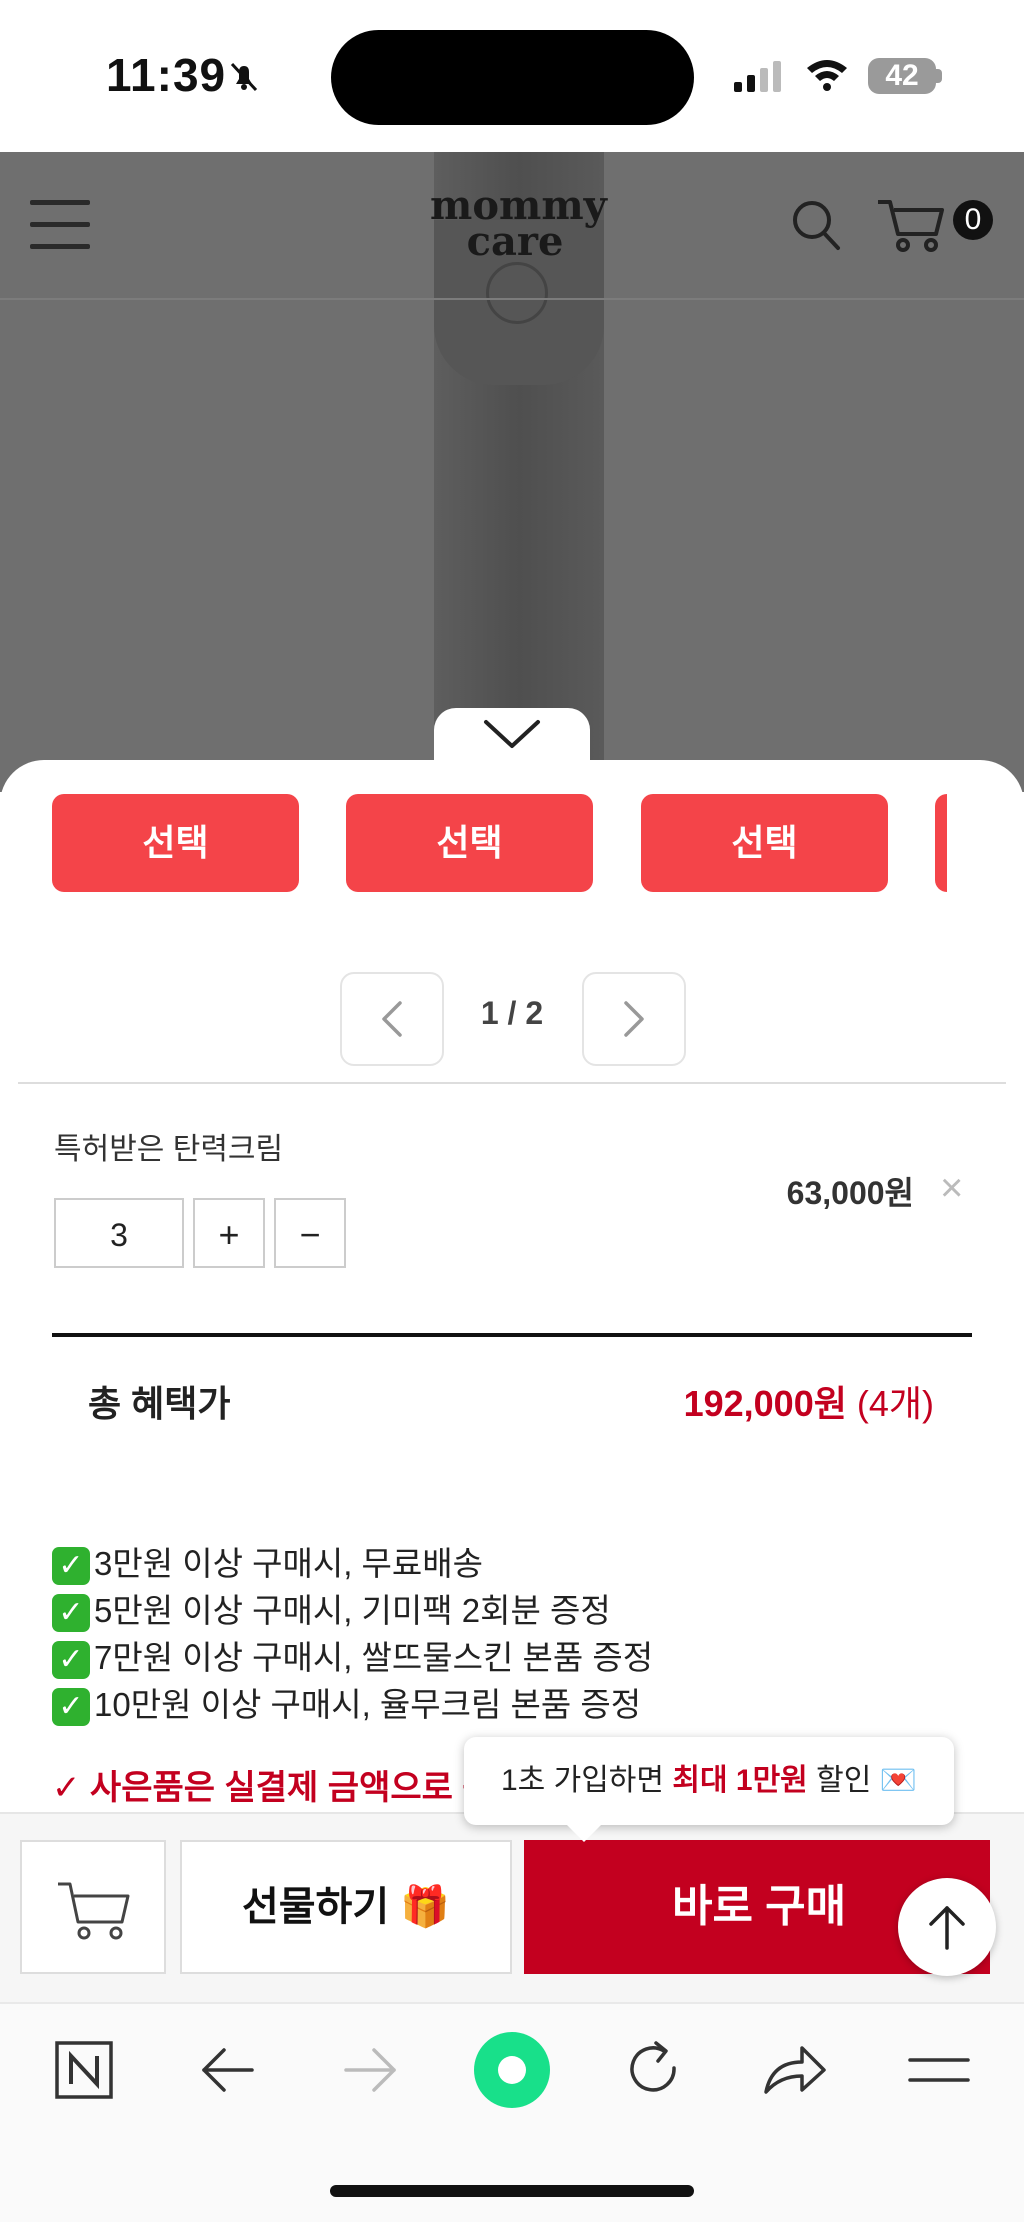 Image resolution: width=1024 pixels, height=2222 pixels. I want to click on benefit-text: 3만원 이상 구매시, 무료배송, so click(288, 1563).